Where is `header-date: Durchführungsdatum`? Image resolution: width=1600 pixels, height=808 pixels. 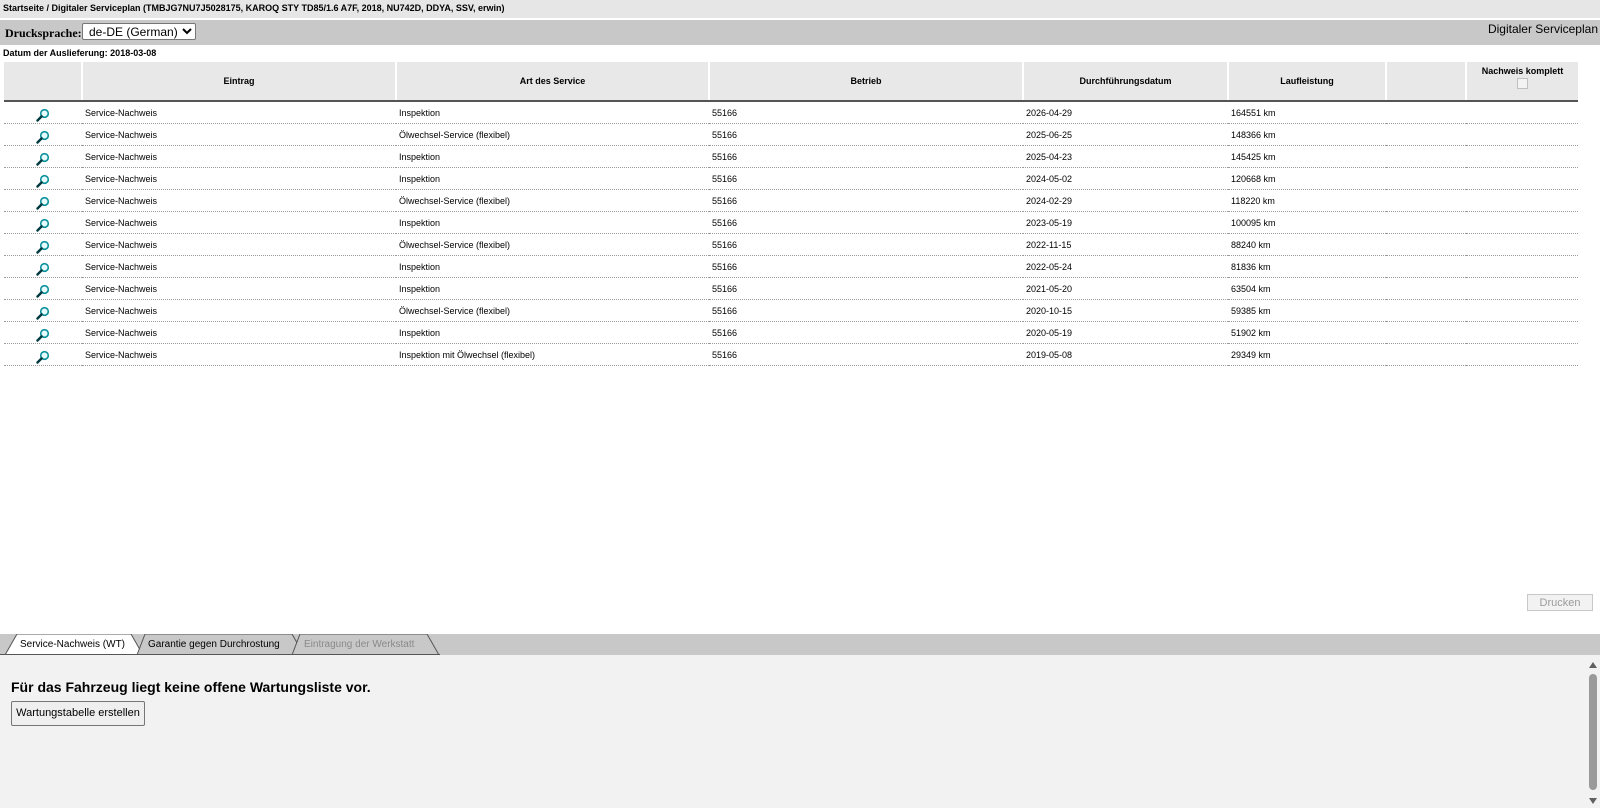 header-date: Durchführungsdatum is located at coordinates (1126, 82).